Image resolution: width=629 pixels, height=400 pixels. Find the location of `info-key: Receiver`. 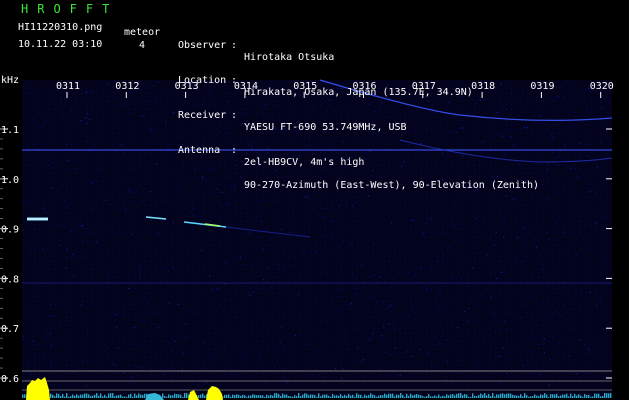

info-key: Receiver is located at coordinates (202, 115).